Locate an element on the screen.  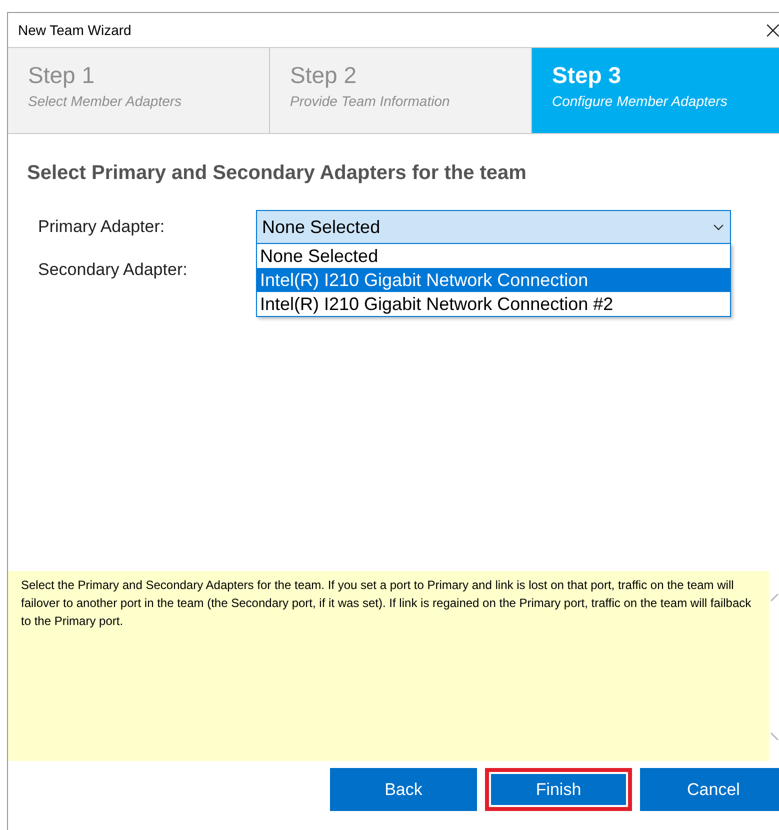
step-tab: Step 2 Provide Team Information is located at coordinates (401, 90).